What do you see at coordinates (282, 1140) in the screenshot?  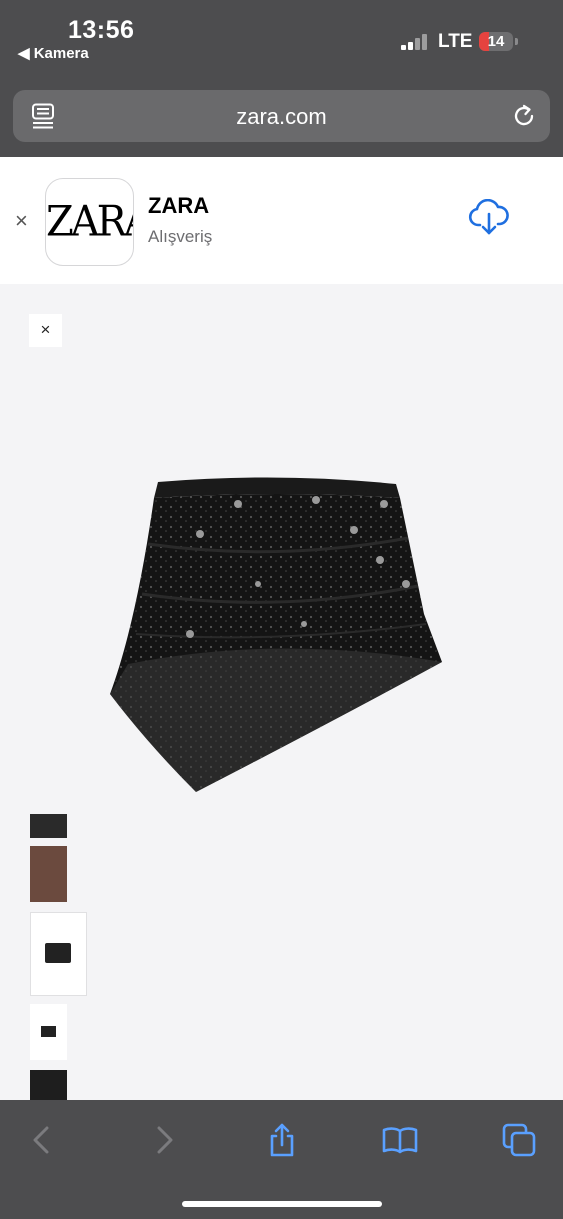 I see `share-icon` at bounding box center [282, 1140].